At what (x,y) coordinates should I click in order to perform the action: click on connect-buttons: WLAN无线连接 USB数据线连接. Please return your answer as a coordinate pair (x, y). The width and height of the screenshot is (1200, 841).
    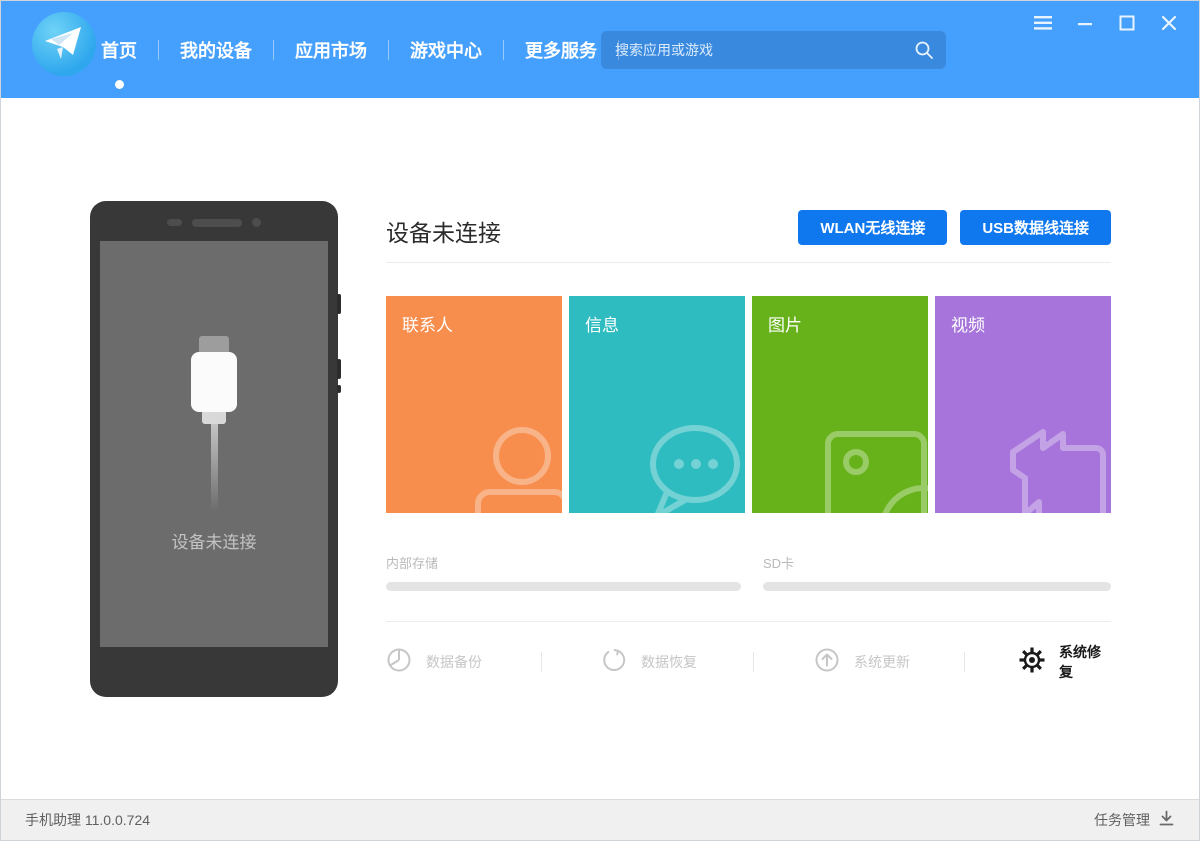
    Looking at the image, I should click on (954, 227).